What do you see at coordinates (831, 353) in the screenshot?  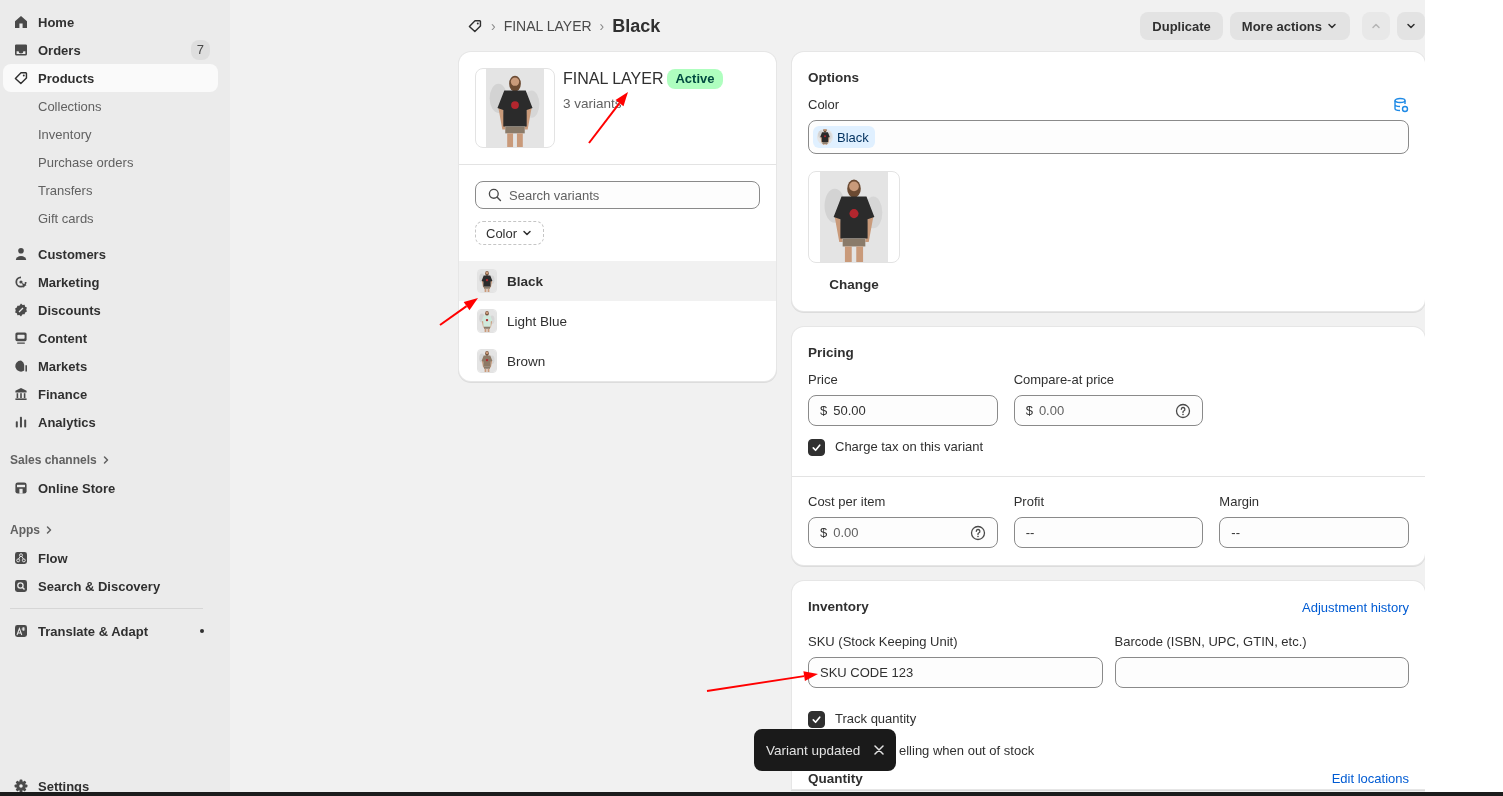 I see `card-title: Pricing` at bounding box center [831, 353].